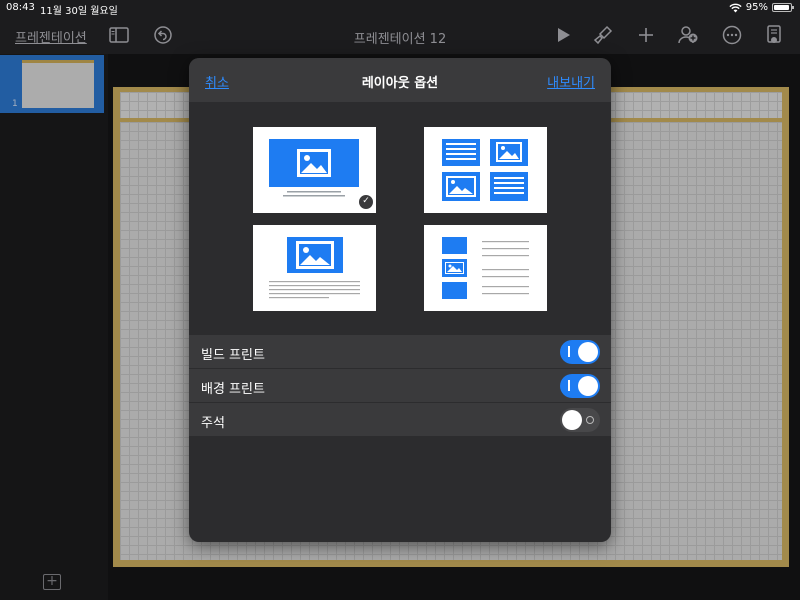 The image size is (800, 600). What do you see at coordinates (233, 355) in the screenshot?
I see `option-label: 빌드 프린트` at bounding box center [233, 355].